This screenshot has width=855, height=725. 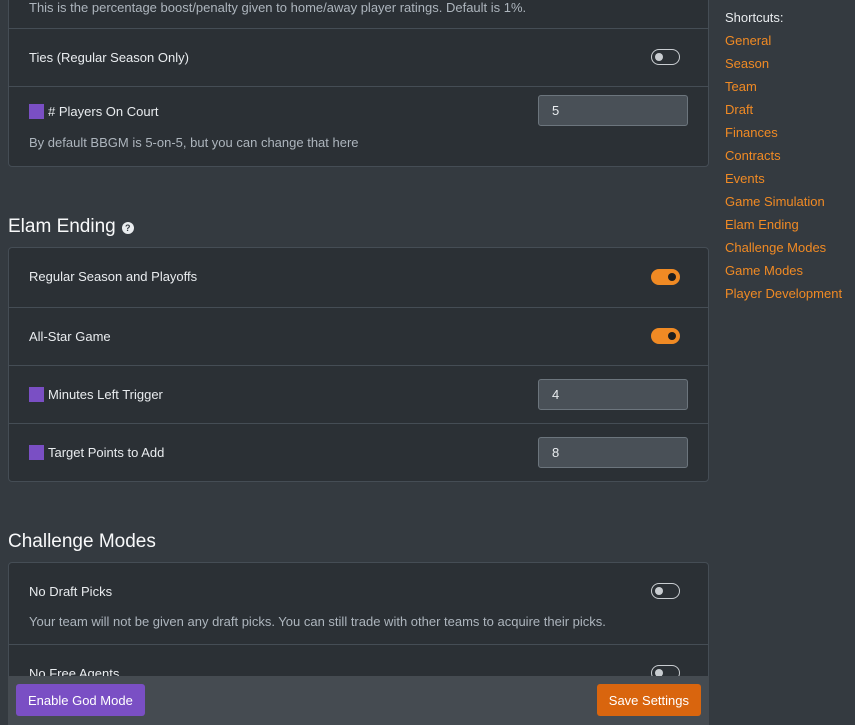 What do you see at coordinates (613, 394) in the screenshot?
I see `elam-minutes-trigger-input` at bounding box center [613, 394].